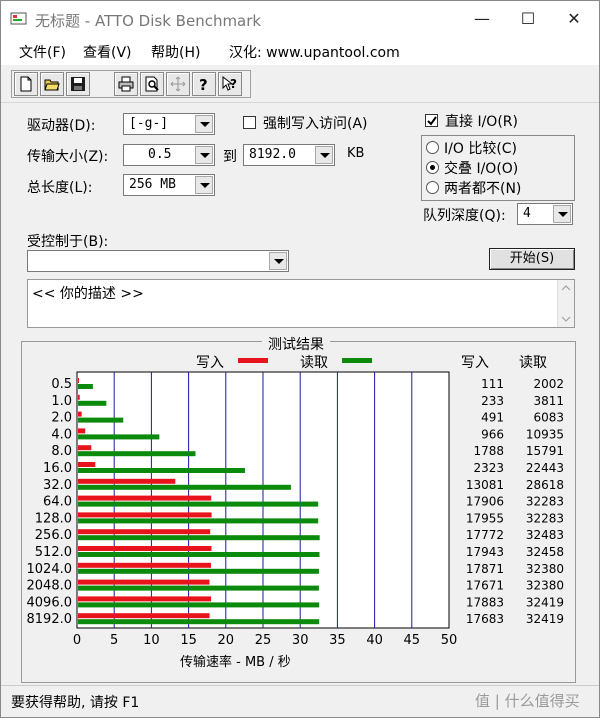 Image resolution: width=600 pixels, height=718 pixels. What do you see at coordinates (42, 52) in the screenshot?
I see `menu-file: 文件(F)` at bounding box center [42, 52].